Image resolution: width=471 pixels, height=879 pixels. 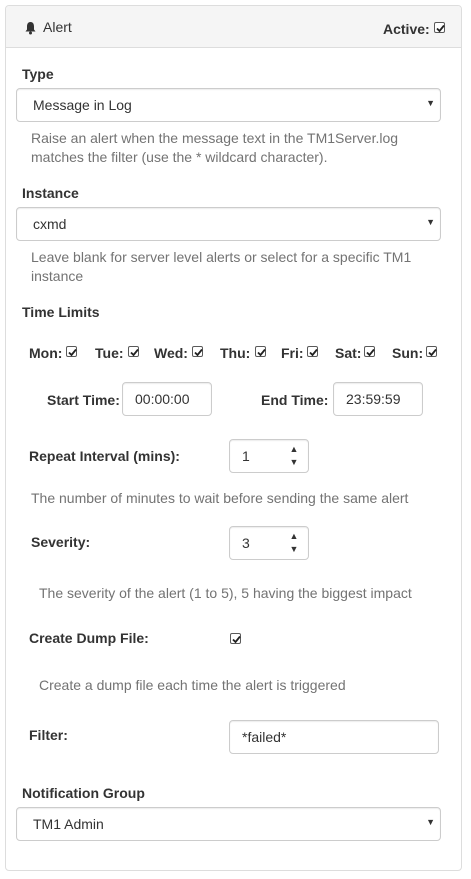 I want to click on instance-help-line2: instance, so click(x=57, y=276).